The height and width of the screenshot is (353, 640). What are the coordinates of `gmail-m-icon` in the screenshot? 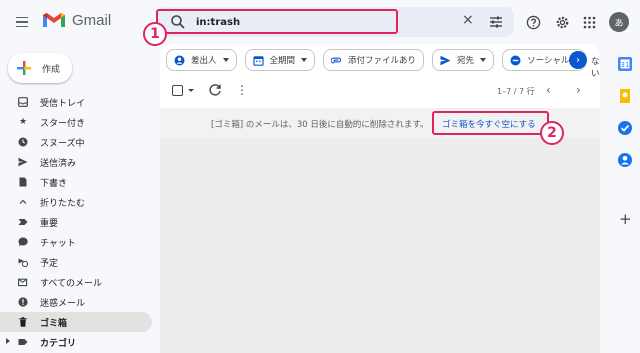 It's located at (54, 20).